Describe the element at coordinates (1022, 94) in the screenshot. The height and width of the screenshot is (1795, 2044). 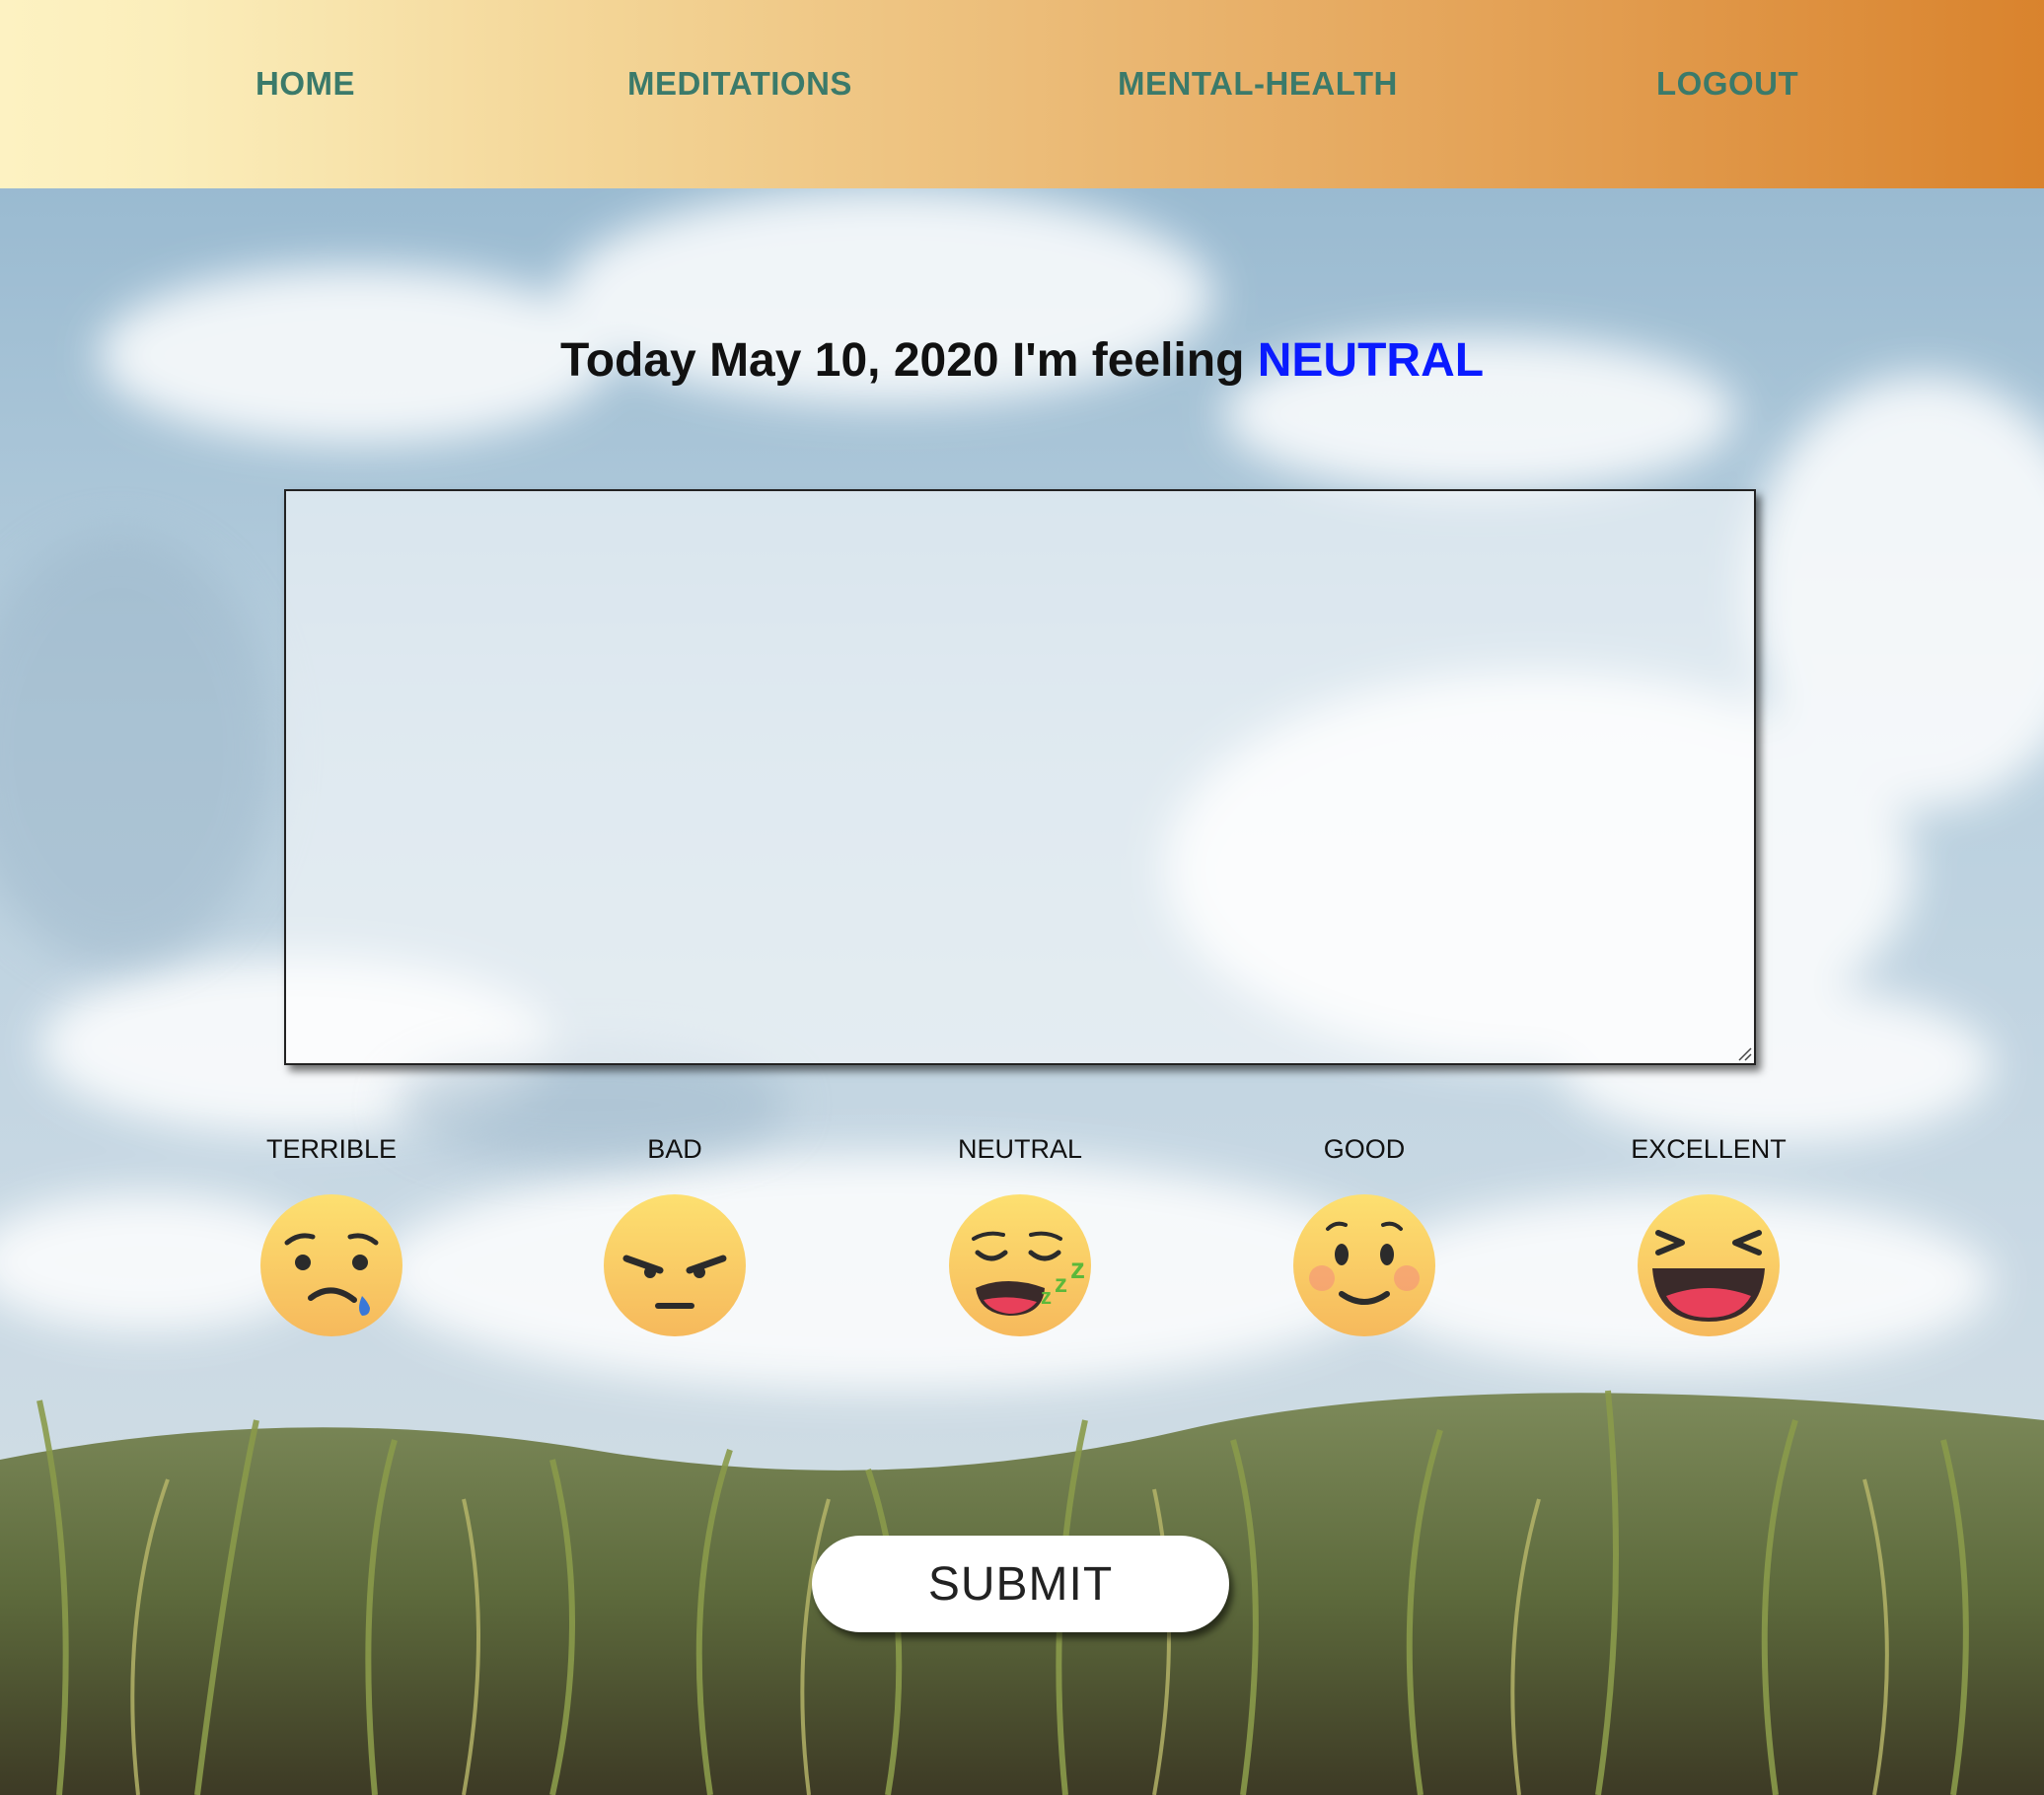
I see `top-nav-bar: HOME MEDITATIONS MENTAL-HEALTH LOGOUT` at that location.